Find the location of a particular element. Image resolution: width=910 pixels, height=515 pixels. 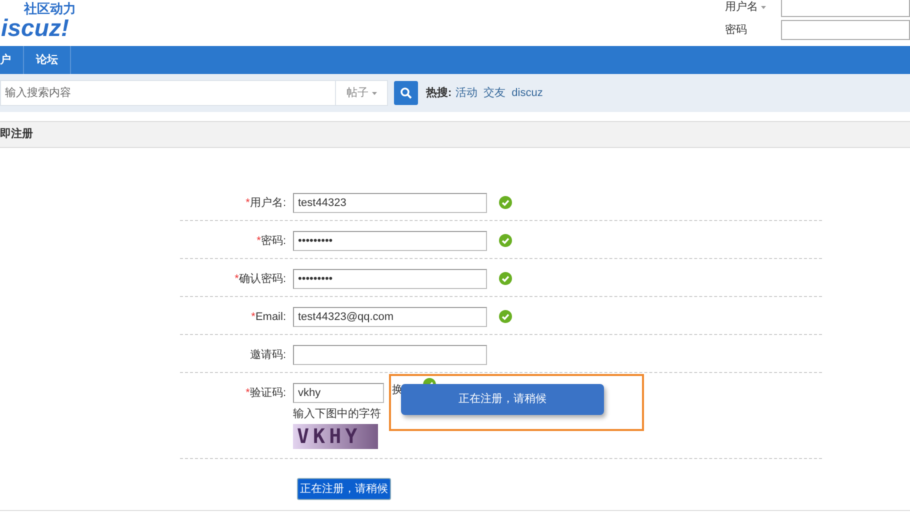

input-field: test44323@qq.com is located at coordinates (390, 317).